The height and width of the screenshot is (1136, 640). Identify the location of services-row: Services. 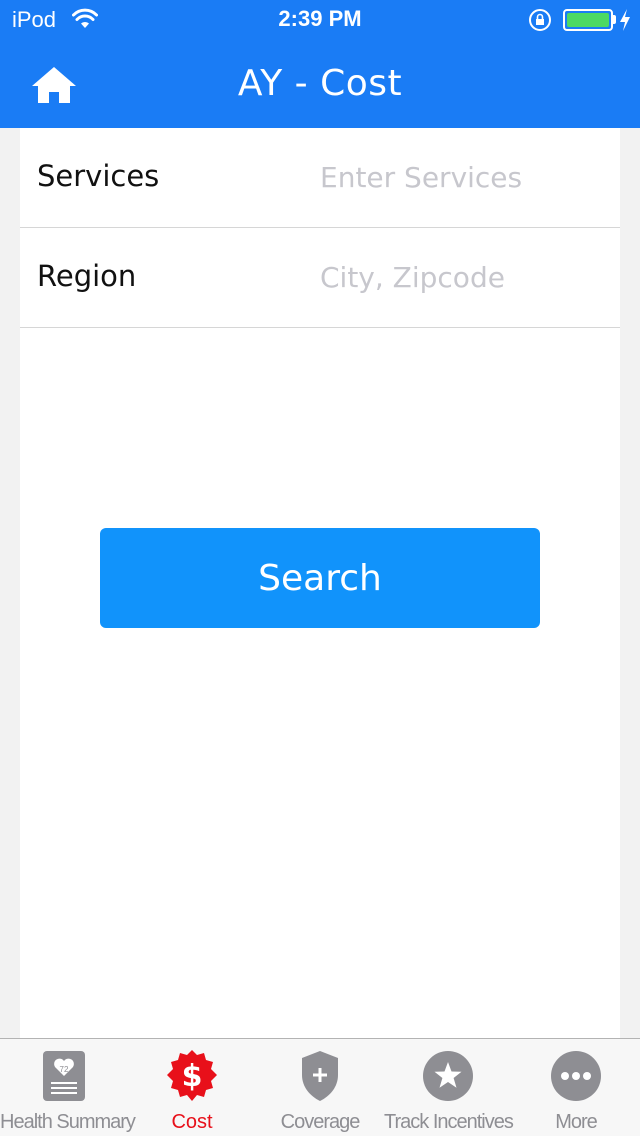
(320, 178).